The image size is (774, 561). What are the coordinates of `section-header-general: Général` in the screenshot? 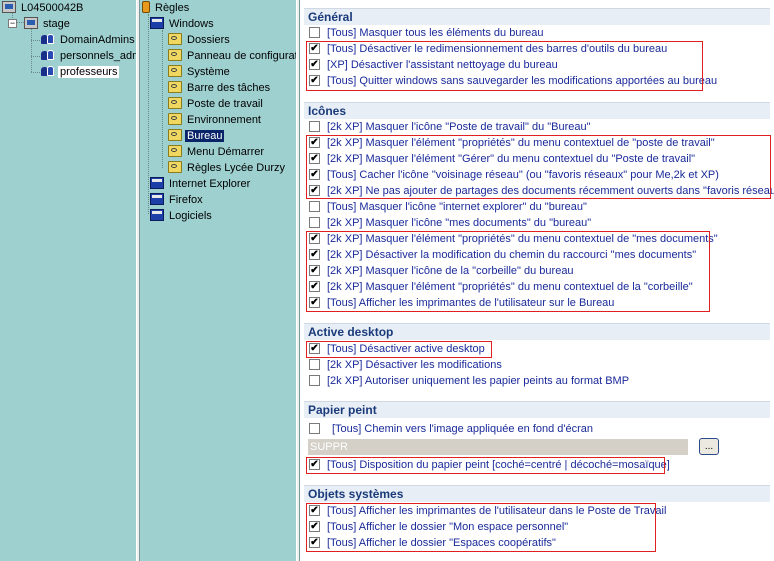 It's located at (537, 16).